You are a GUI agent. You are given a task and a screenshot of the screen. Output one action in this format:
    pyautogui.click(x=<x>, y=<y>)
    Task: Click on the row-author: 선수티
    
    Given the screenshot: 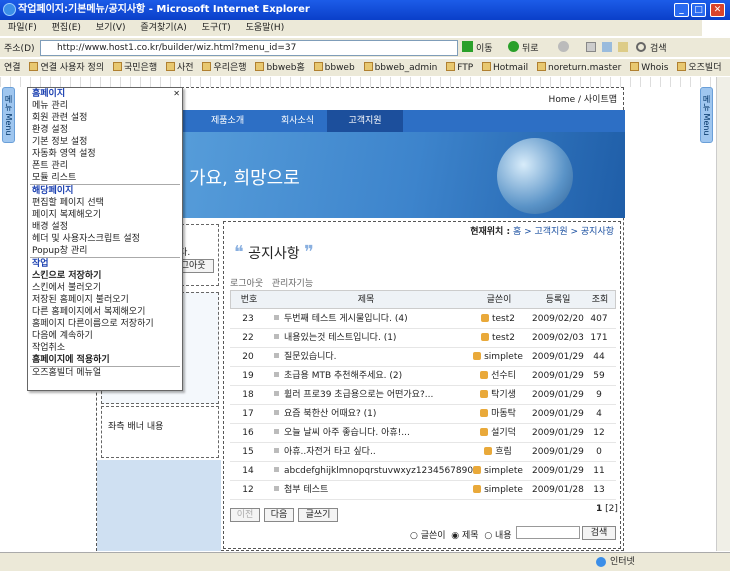 What is the action you would take?
    pyautogui.click(x=498, y=376)
    